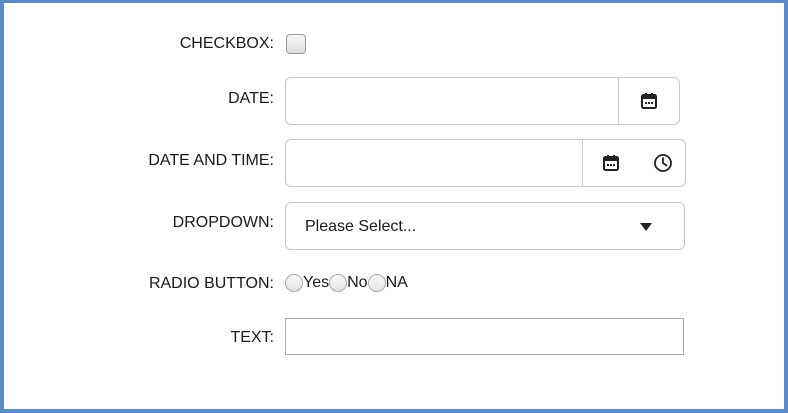  What do you see at coordinates (211, 283) in the screenshot?
I see `radio-label: RADIO BUTTON:` at bounding box center [211, 283].